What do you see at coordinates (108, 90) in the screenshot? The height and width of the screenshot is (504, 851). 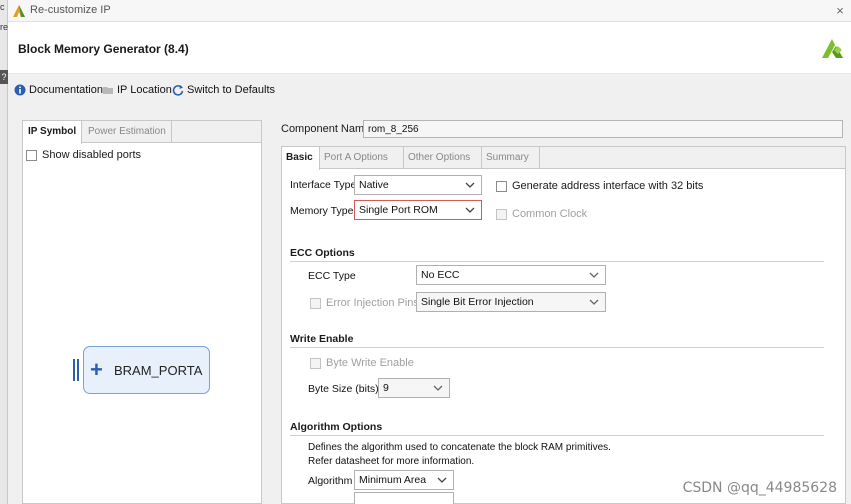 I see `folder-icon` at bounding box center [108, 90].